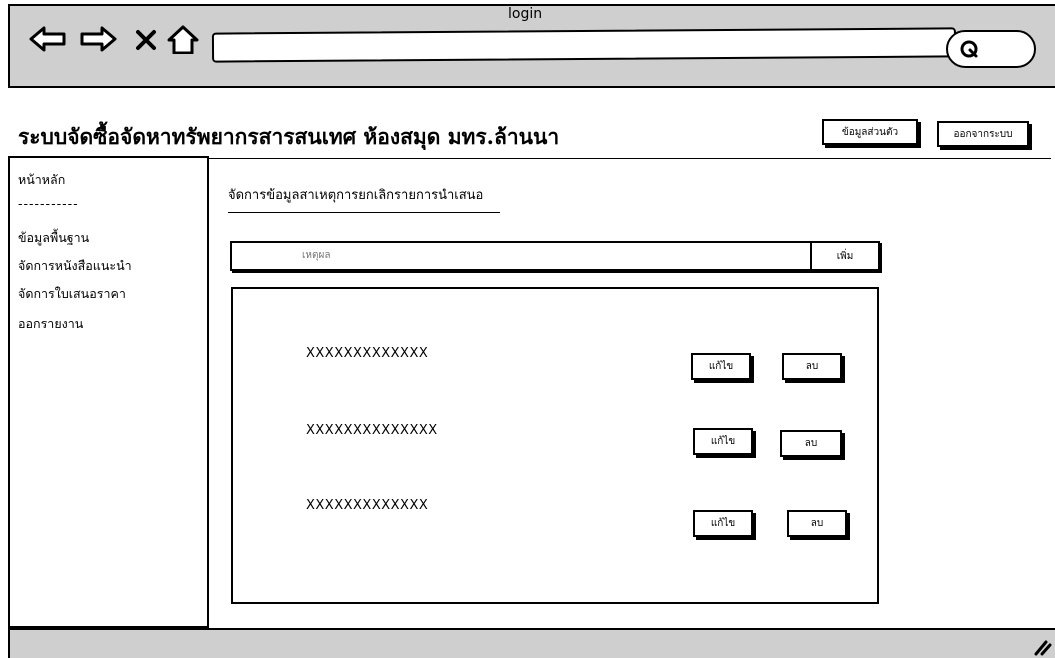 This screenshot has width=1055, height=658. What do you see at coordinates (844, 256) in the screenshot?
I see `add-button: เพิ่ม` at bounding box center [844, 256].